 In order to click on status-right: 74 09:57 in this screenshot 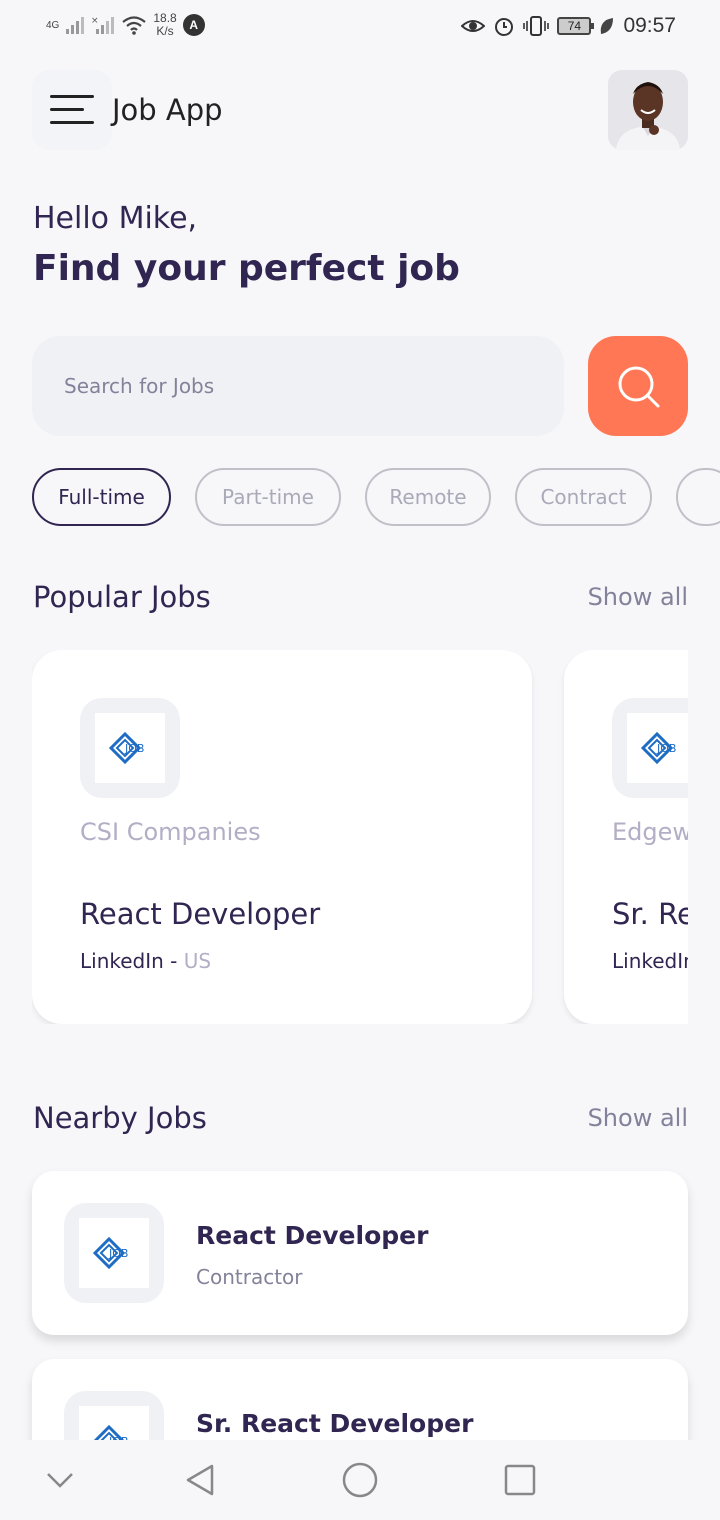, I will do `click(568, 26)`.